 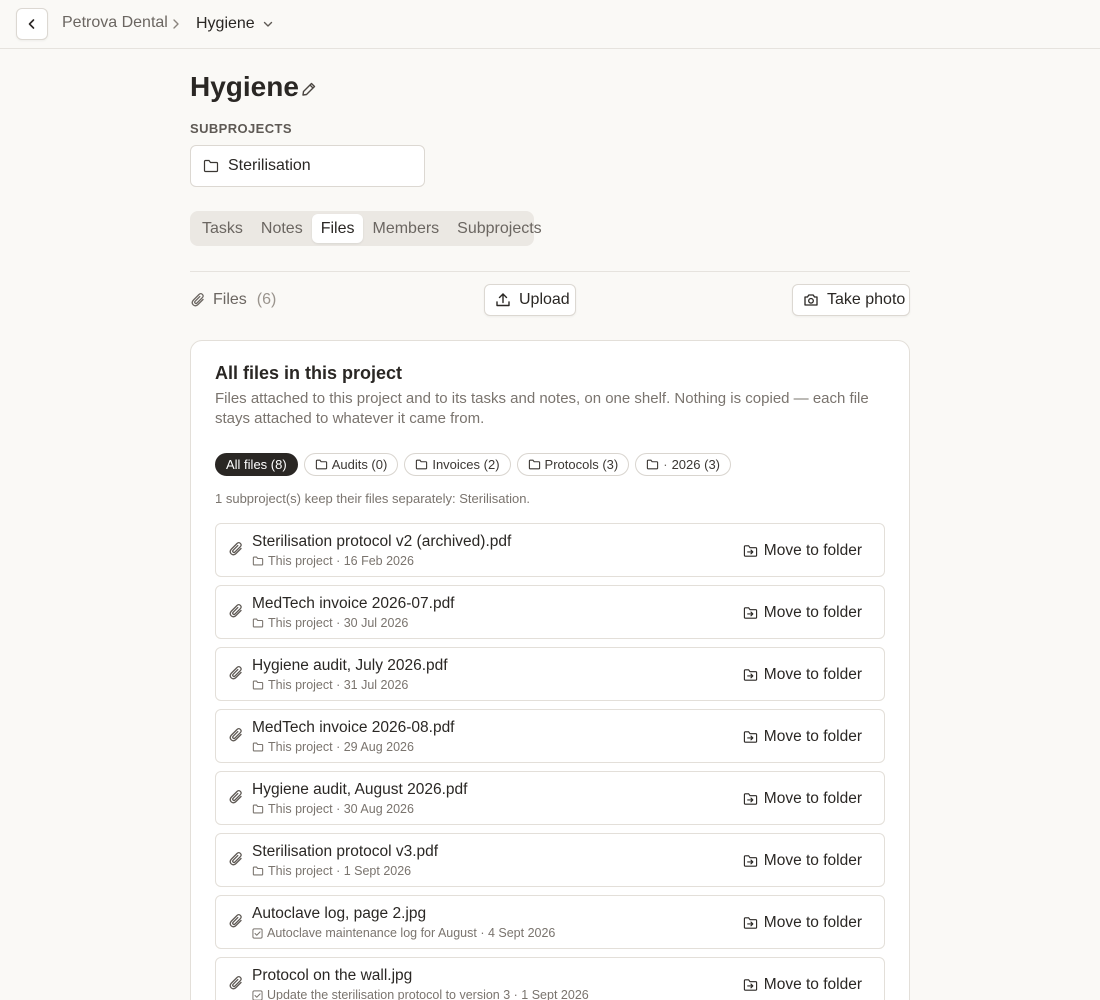 I want to click on file-name: Sterilisation protocol v2 (archived).pdf, so click(x=381, y=542).